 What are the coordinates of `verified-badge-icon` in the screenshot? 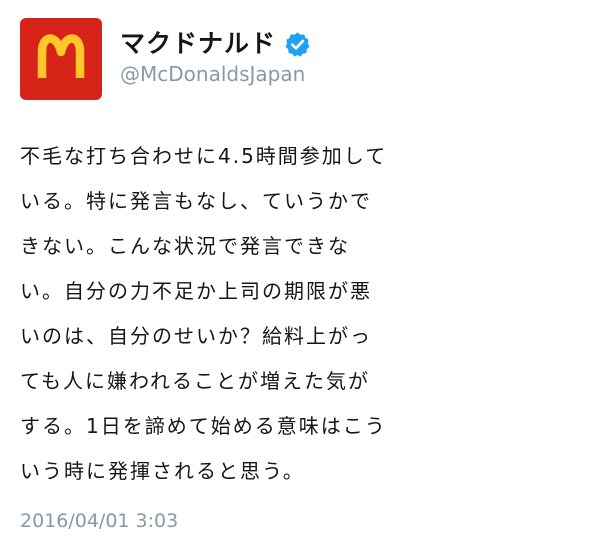 It's located at (297, 44).